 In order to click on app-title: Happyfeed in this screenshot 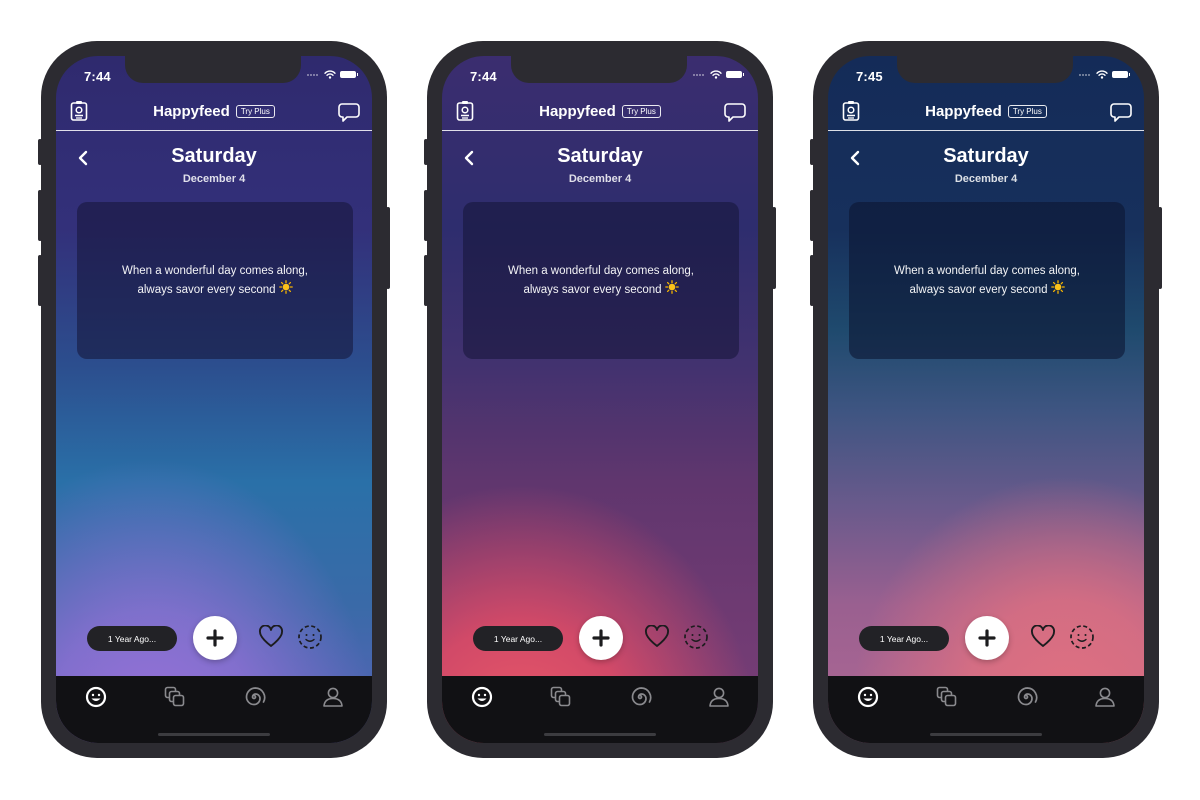, I will do `click(577, 111)`.